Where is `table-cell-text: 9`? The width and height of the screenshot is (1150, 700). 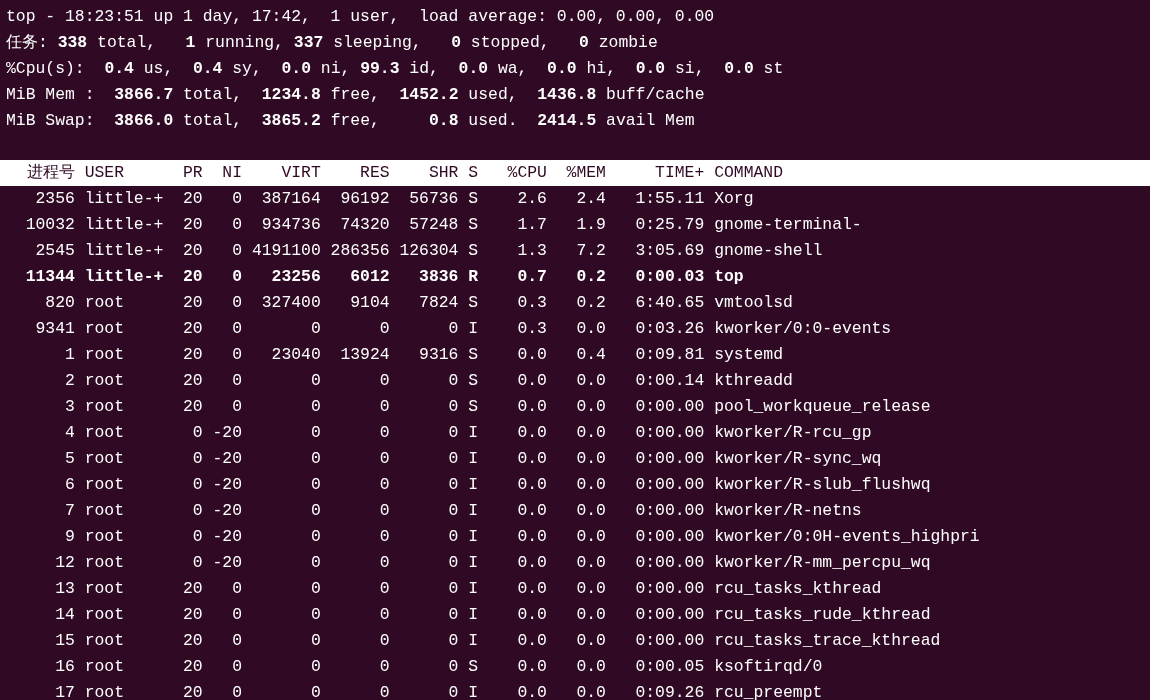
table-cell-text: 9 is located at coordinates (69, 537).